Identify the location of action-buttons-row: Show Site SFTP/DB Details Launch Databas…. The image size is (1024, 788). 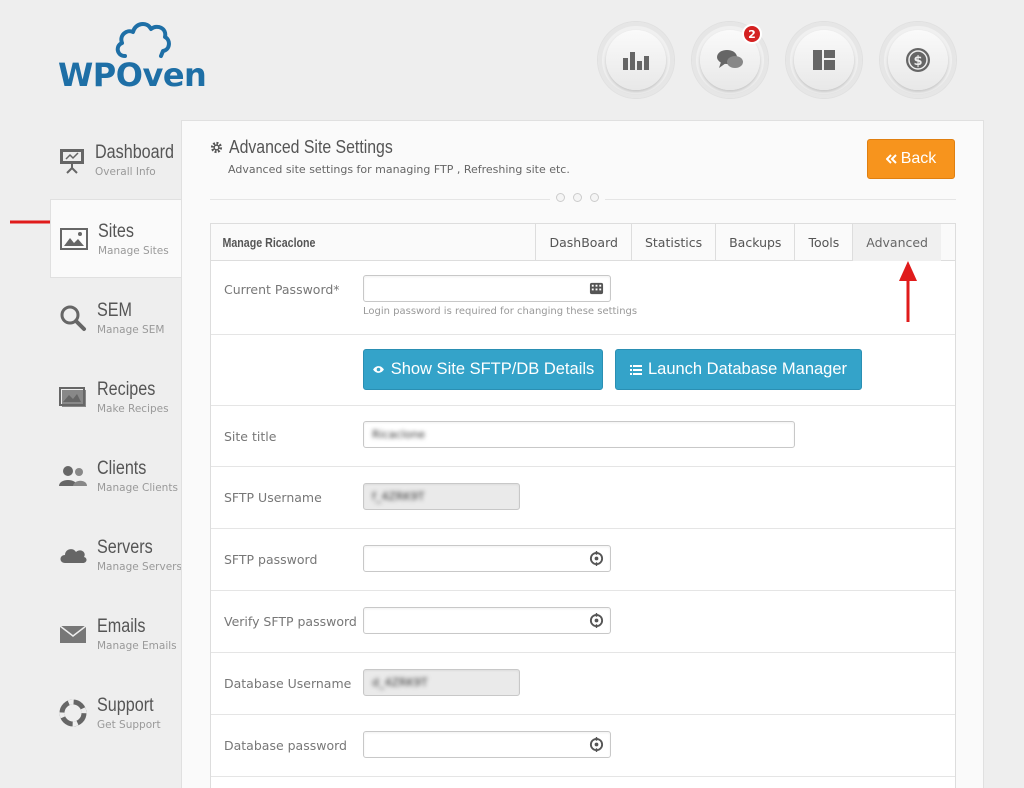
(583, 370).